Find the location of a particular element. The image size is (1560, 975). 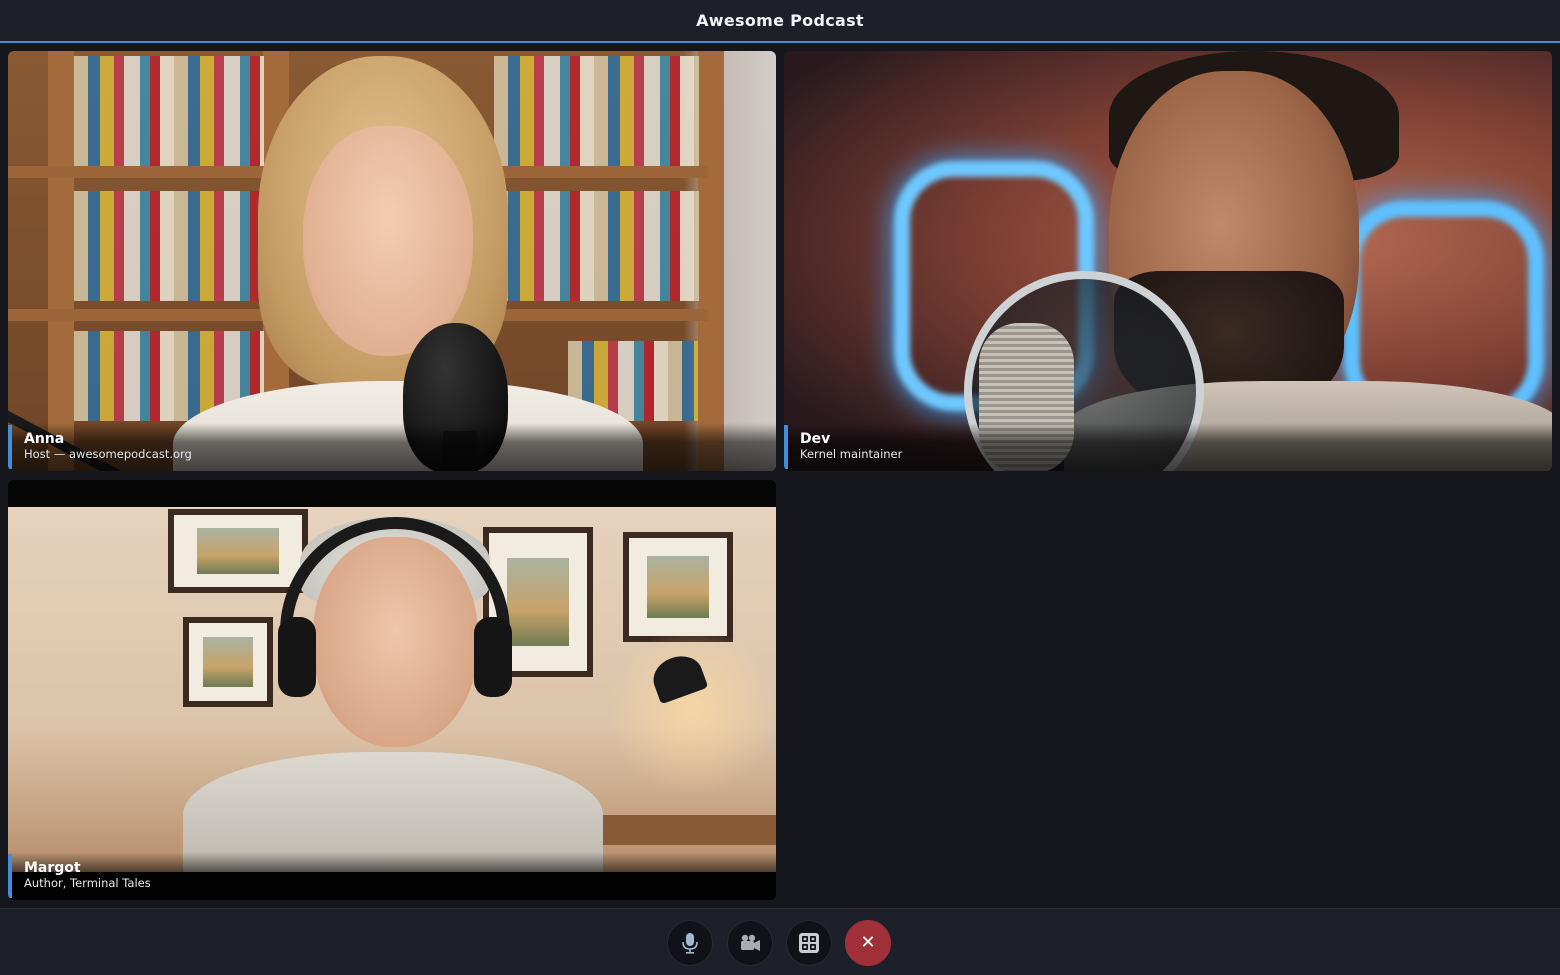

microphone-button is located at coordinates (690, 943).